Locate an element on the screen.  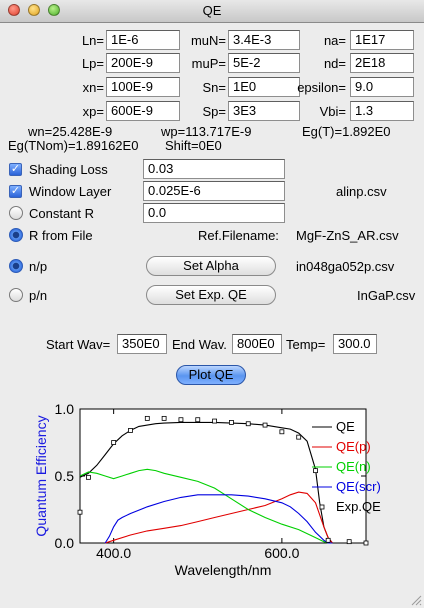
constant-r-field: 0.0 is located at coordinates (214, 213).